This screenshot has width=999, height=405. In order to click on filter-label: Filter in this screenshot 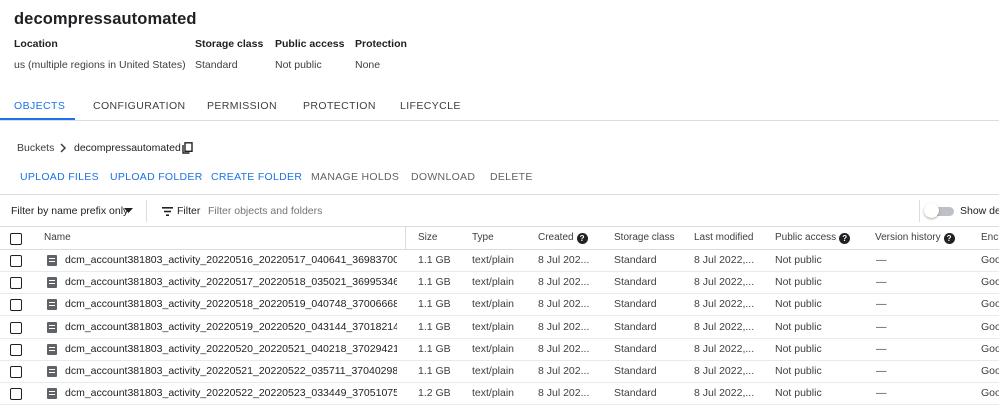, I will do `click(189, 211)`.